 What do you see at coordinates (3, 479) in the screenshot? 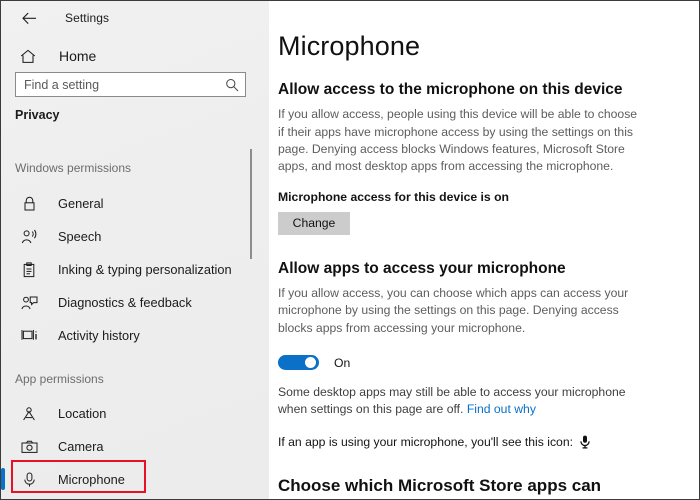
I see `sidebar-selection-indicator` at bounding box center [3, 479].